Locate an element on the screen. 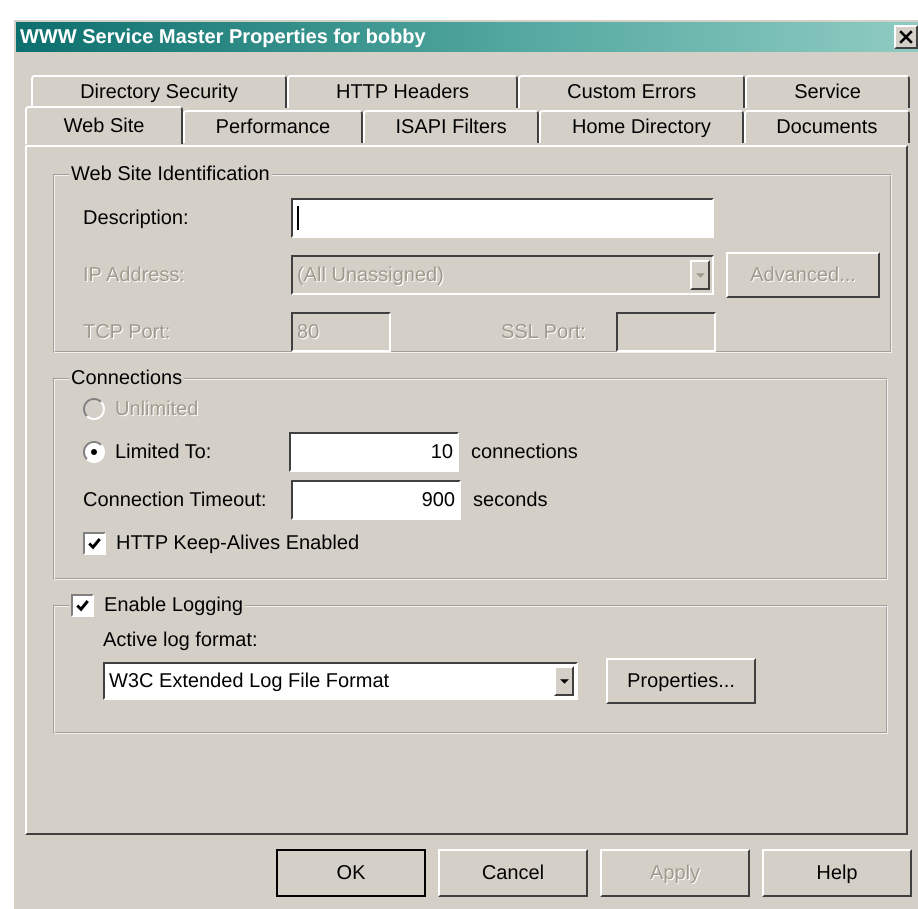 This screenshot has height=909, width=918. connection-limit-field: 10 is located at coordinates (374, 452).